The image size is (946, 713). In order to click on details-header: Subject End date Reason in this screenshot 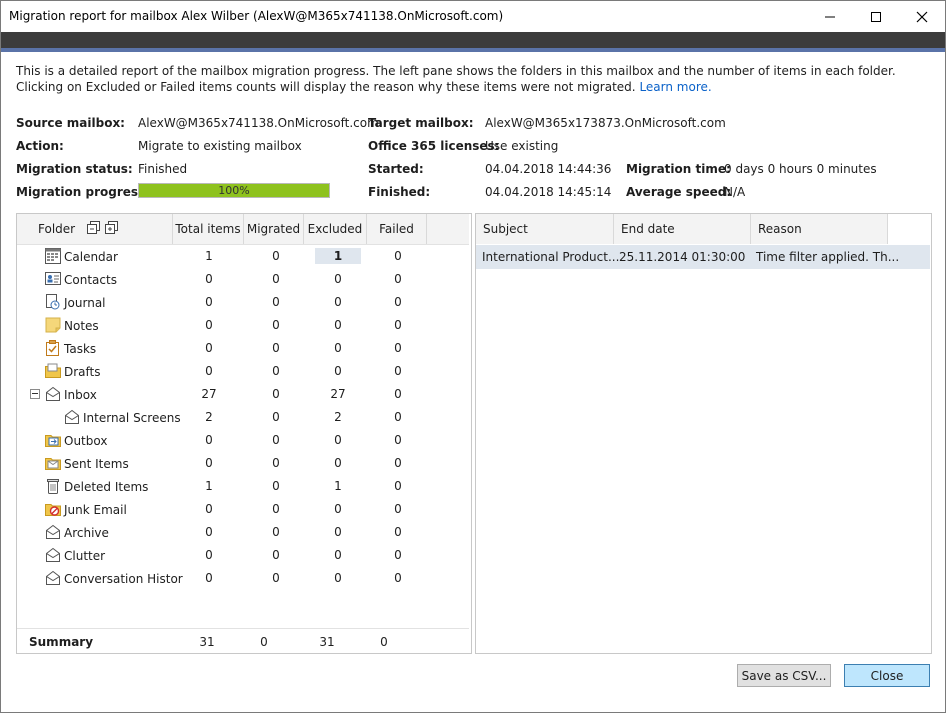, I will do `click(682, 229)`.